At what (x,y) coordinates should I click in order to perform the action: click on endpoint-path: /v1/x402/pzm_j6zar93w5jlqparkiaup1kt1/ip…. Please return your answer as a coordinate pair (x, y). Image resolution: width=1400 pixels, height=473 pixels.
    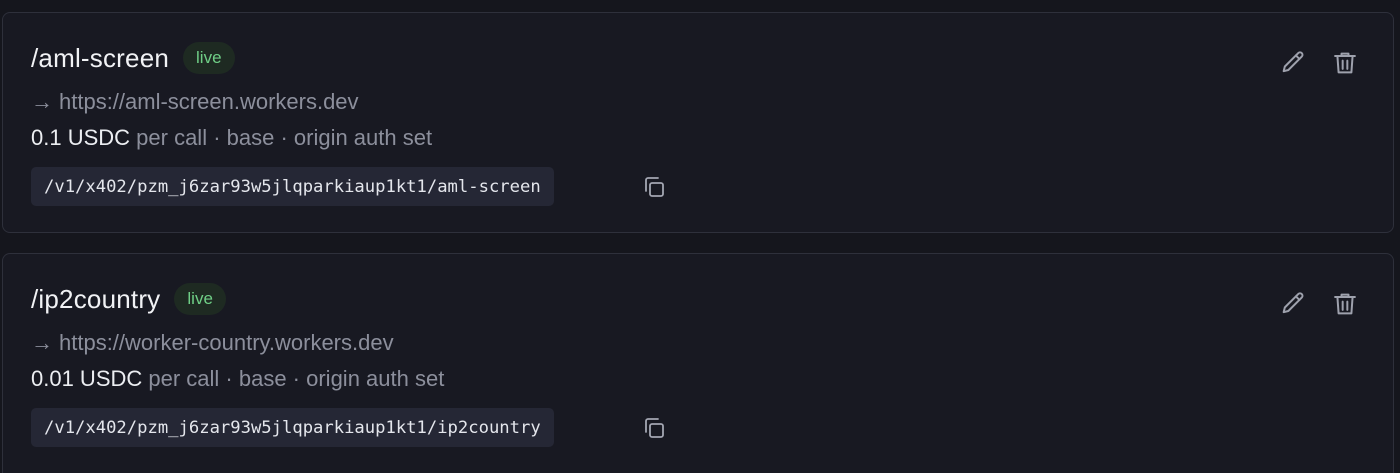
    Looking at the image, I should click on (292, 427).